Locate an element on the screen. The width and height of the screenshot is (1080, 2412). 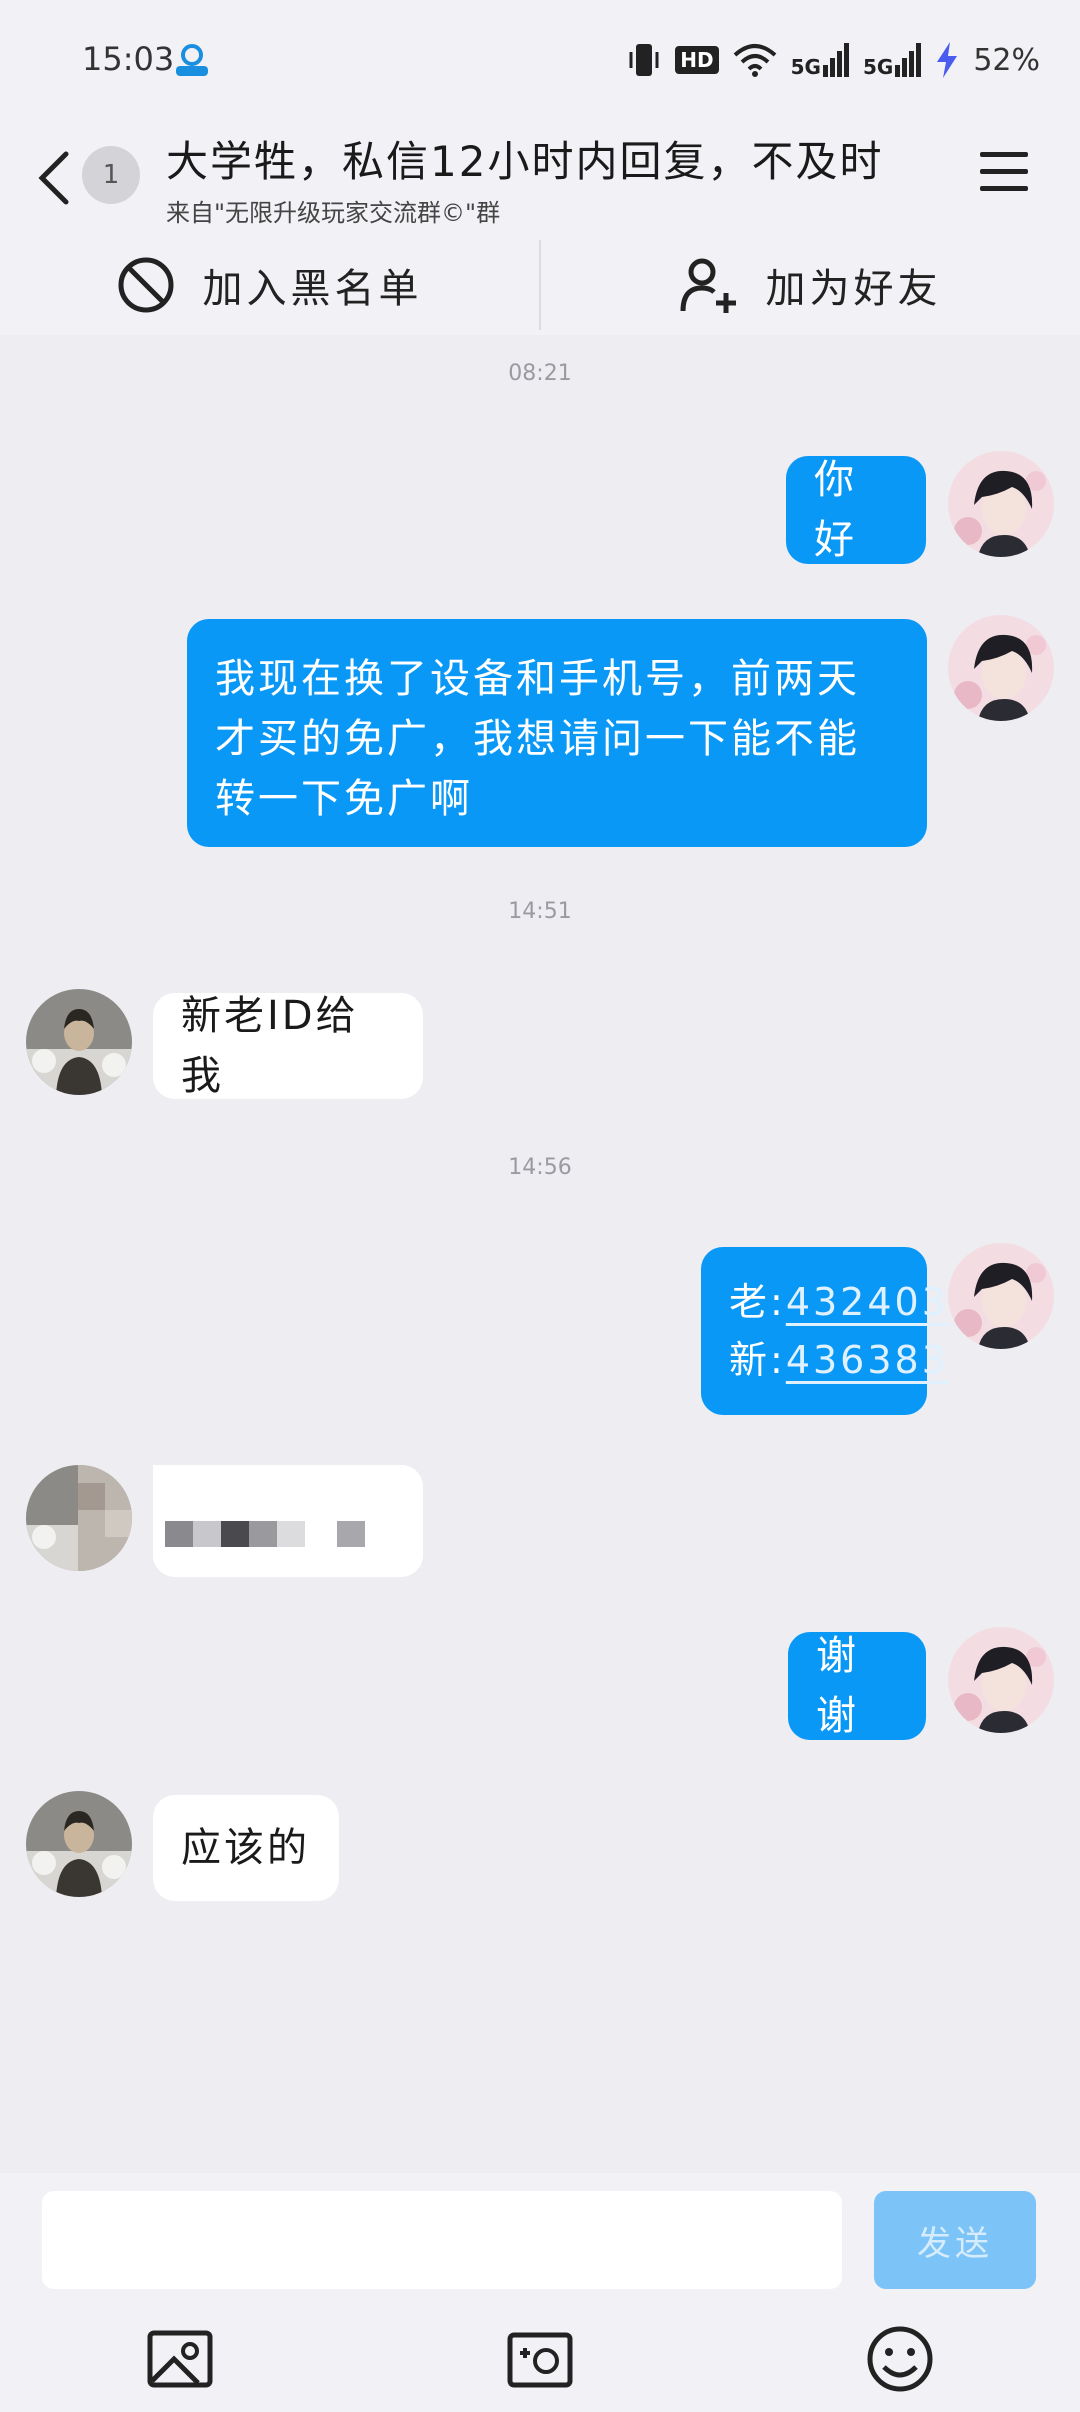
blacklist-label: 加入黑名单 is located at coordinates (312, 289).